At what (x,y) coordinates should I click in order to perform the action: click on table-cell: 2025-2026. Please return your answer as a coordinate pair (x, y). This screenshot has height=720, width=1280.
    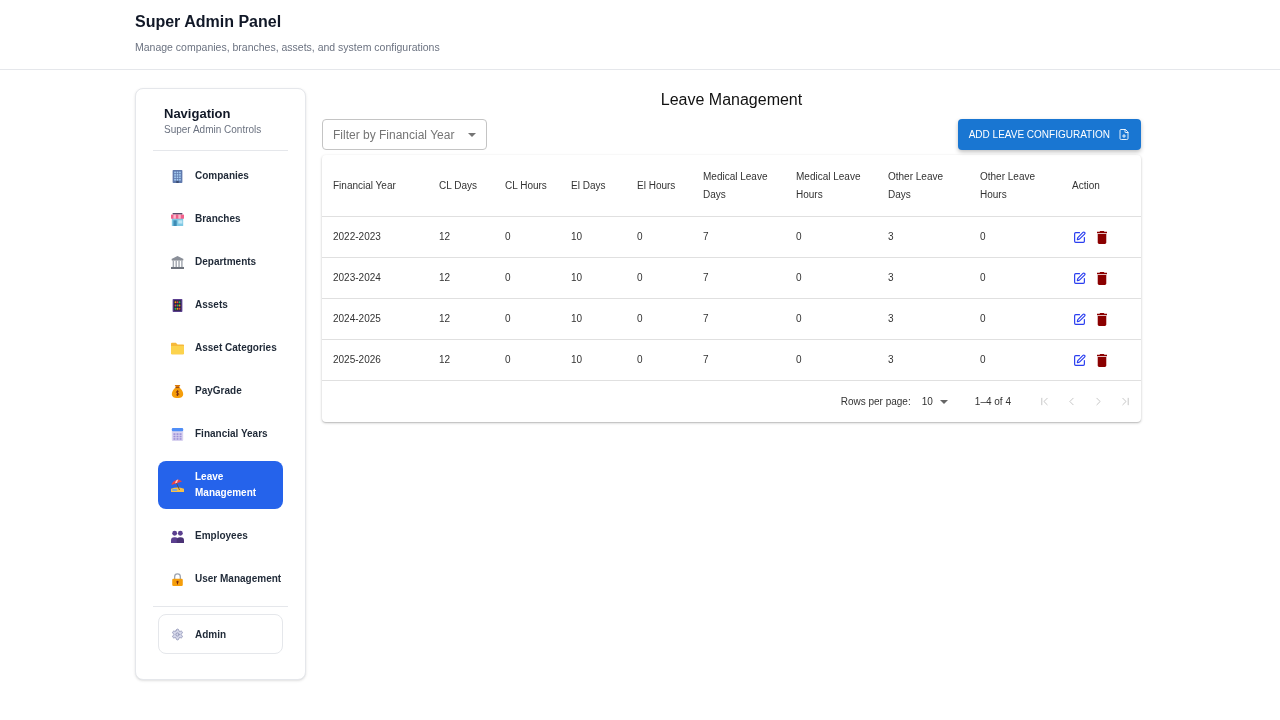
    Looking at the image, I should click on (357, 360).